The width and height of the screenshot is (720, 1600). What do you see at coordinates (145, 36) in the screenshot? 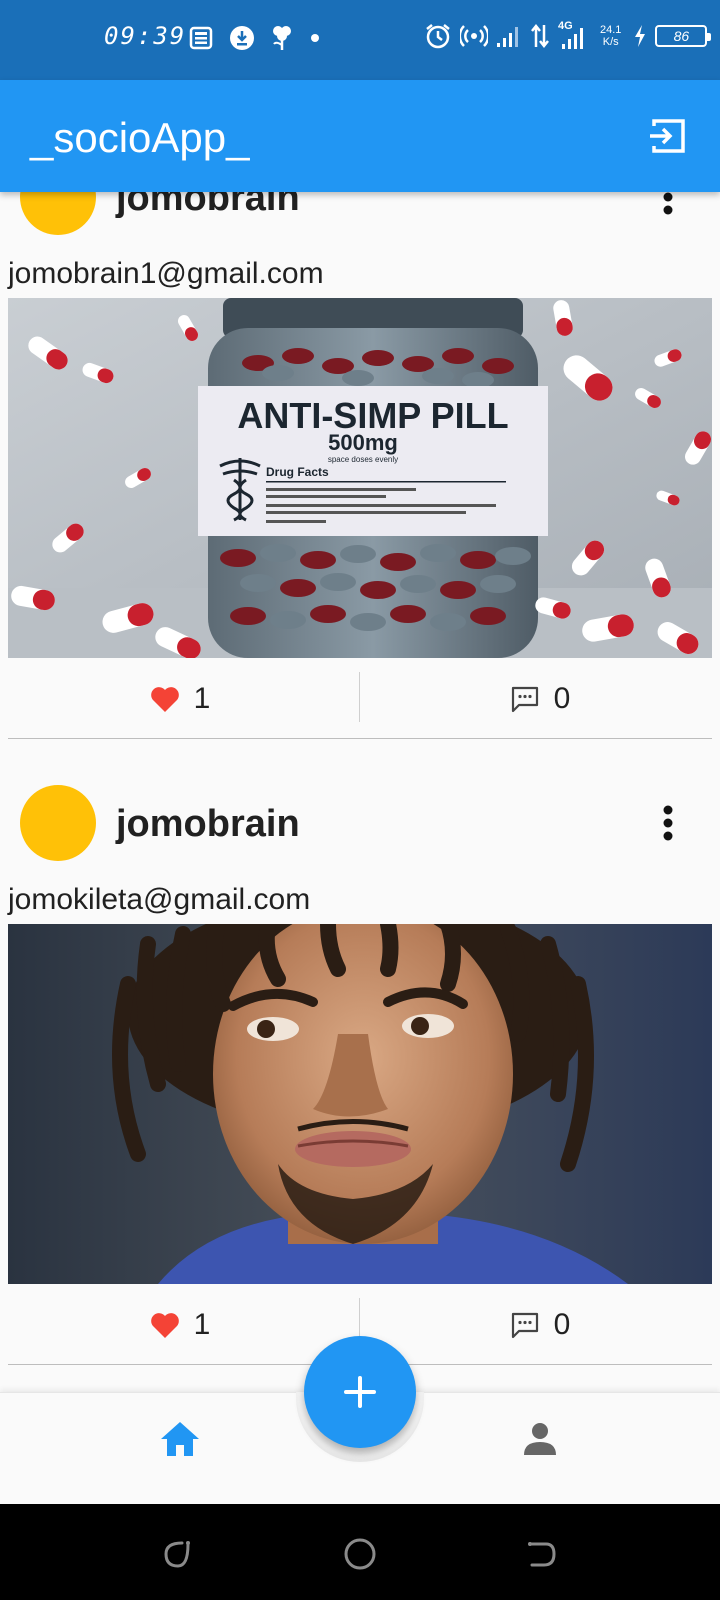
I see `status-time: 09:39` at bounding box center [145, 36].